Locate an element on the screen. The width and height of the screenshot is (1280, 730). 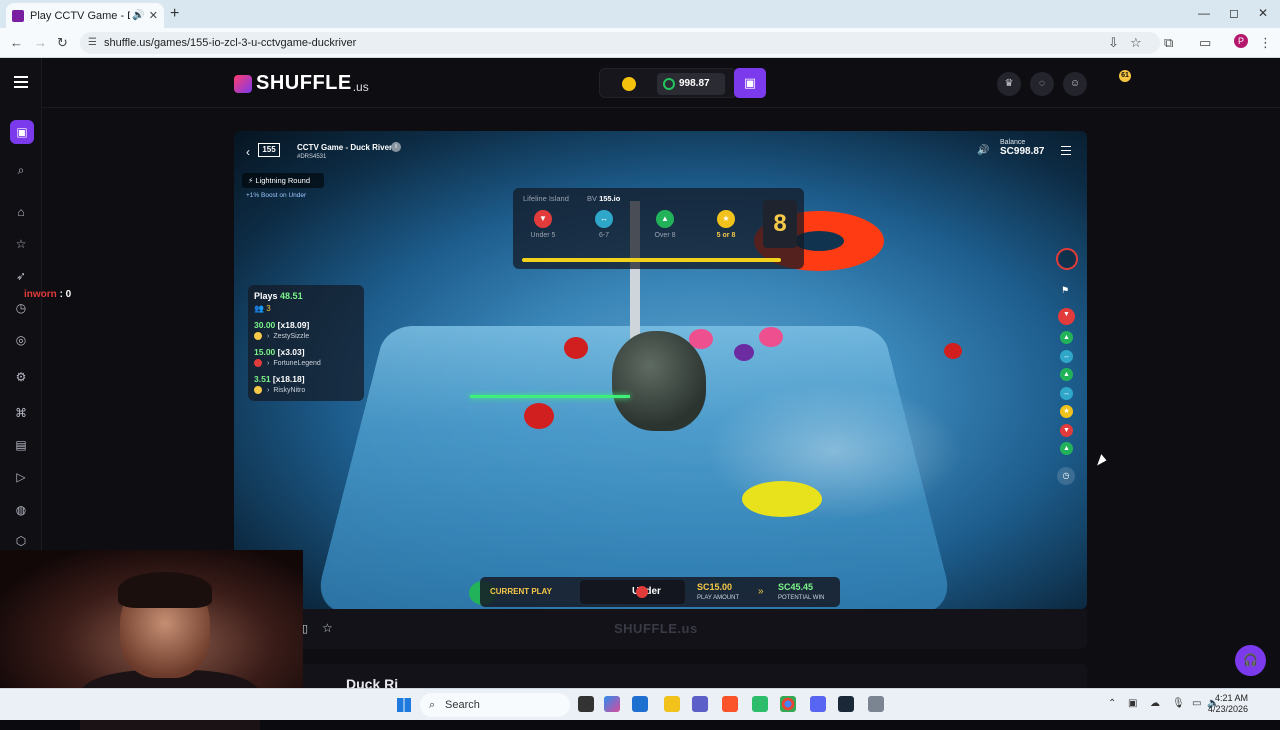
history-result-icon: ▼ is located at coordinates (1066, 430).